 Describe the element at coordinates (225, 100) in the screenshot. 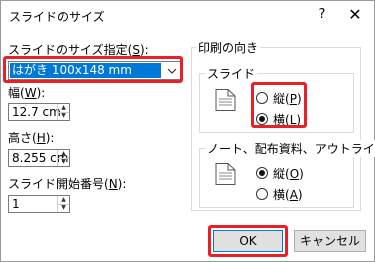

I see `slide-document-icon` at that location.